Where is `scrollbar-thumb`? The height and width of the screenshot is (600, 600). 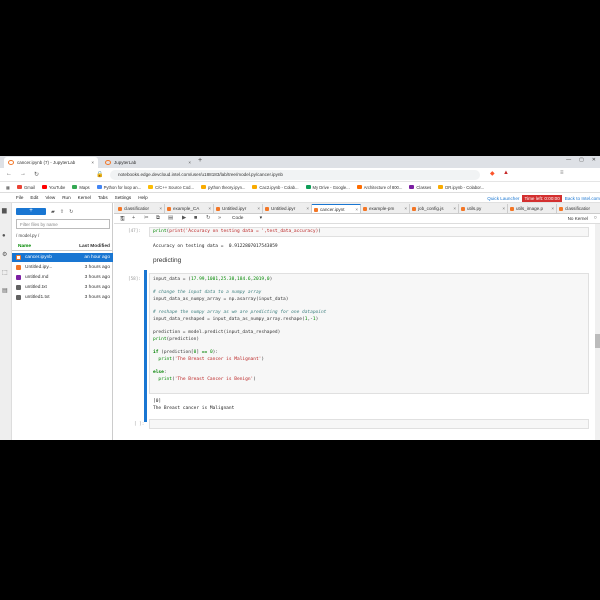
scrollbar-thumb is located at coordinates (597, 341).